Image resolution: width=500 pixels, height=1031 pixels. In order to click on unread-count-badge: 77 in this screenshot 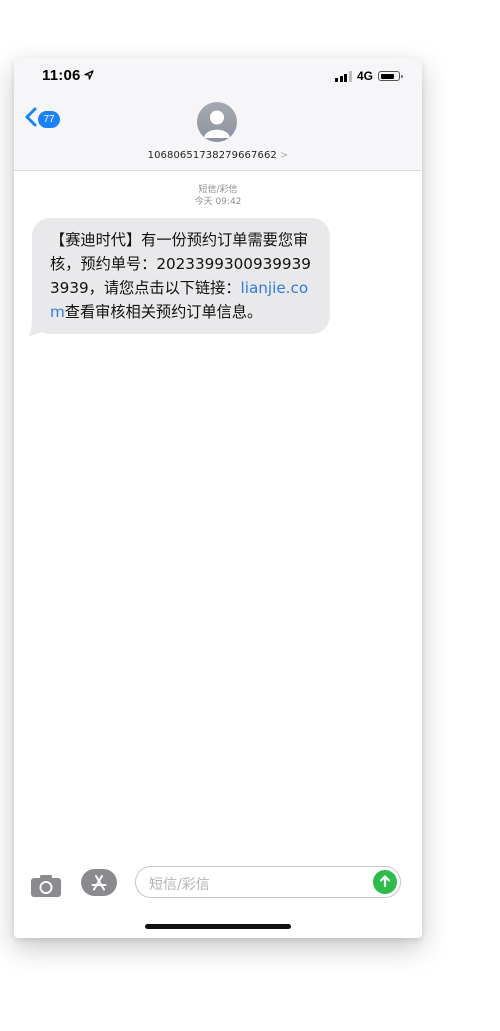, I will do `click(49, 119)`.